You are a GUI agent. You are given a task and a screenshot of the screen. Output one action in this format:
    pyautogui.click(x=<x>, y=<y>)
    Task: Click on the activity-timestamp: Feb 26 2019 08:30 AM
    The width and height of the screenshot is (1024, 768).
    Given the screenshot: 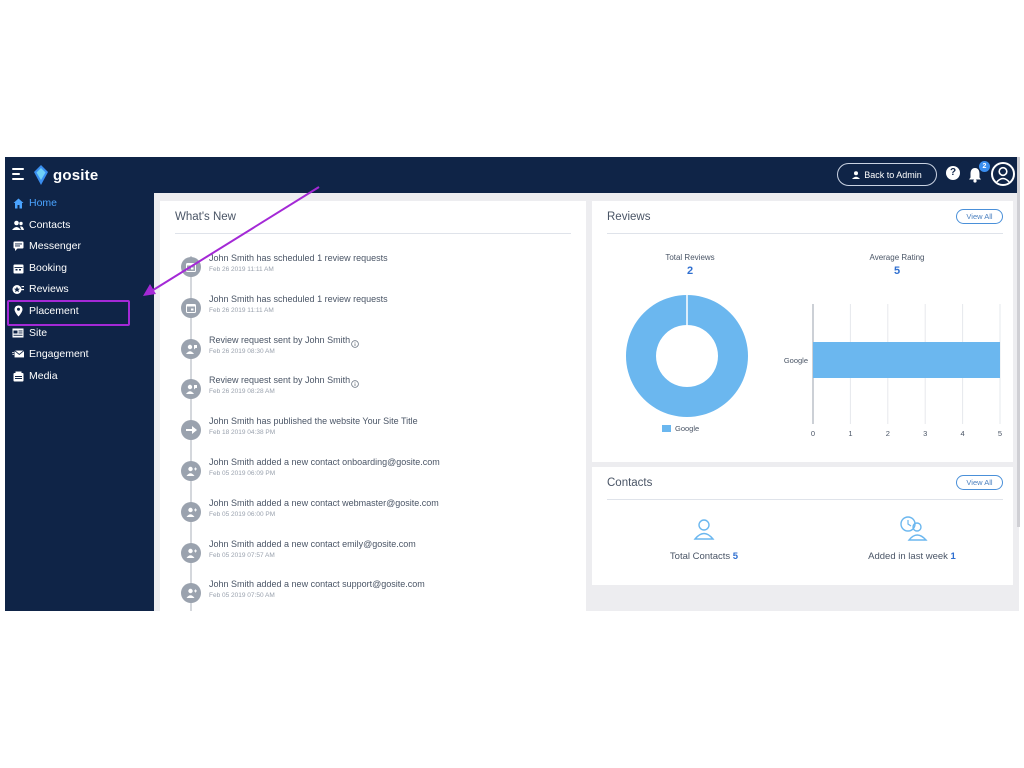 What is the action you would take?
    pyautogui.click(x=242, y=351)
    